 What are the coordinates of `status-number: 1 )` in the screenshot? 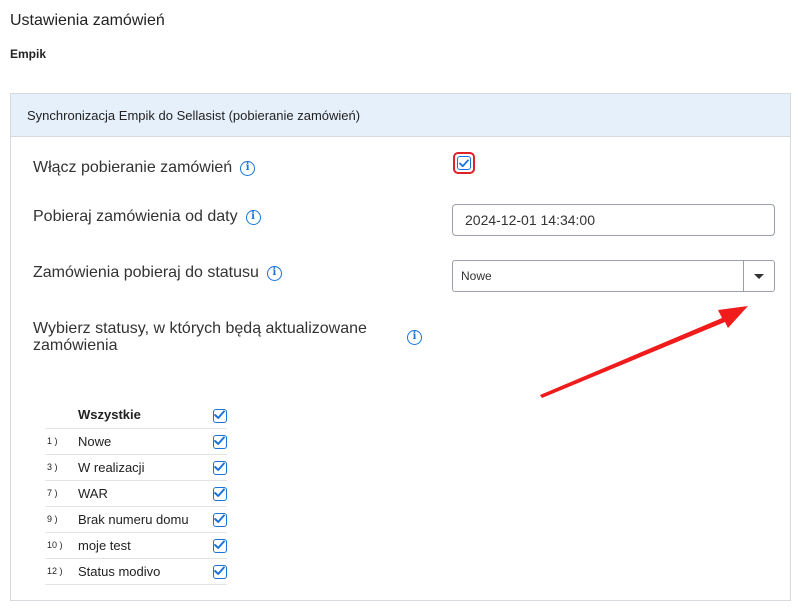 It's located at (61, 441).